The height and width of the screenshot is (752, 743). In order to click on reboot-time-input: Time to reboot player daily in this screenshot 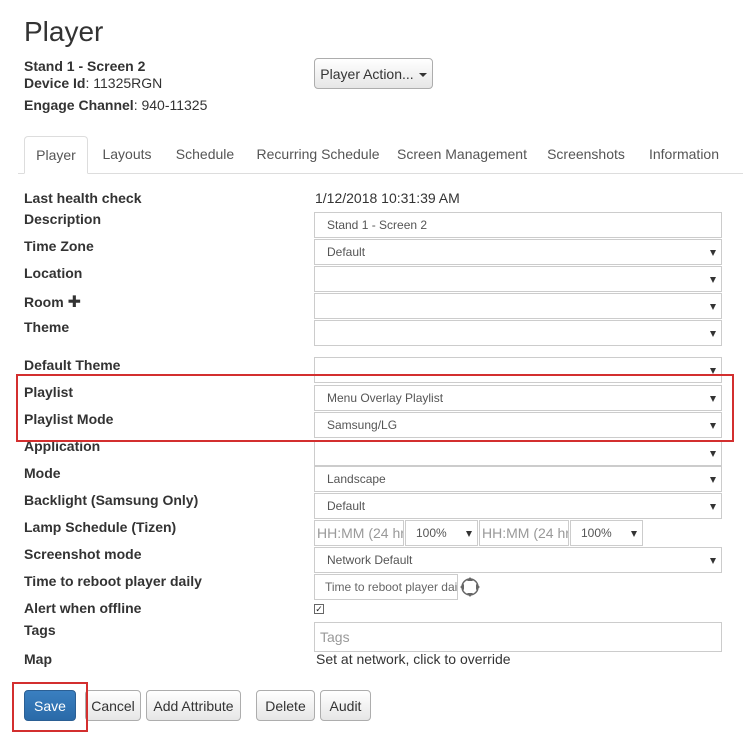, I will do `click(386, 587)`.